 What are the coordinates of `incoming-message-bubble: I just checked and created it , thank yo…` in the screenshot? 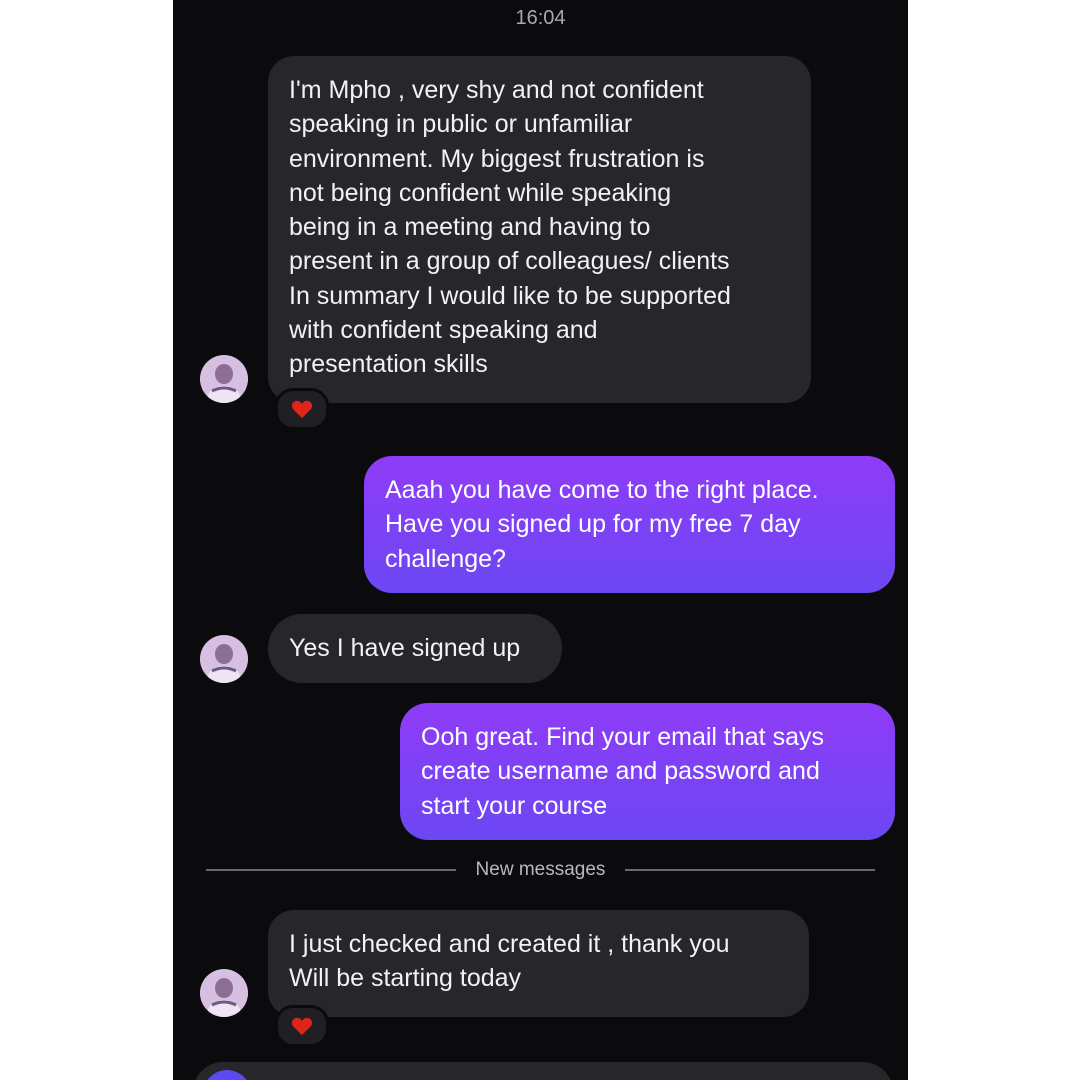 It's located at (538, 963).